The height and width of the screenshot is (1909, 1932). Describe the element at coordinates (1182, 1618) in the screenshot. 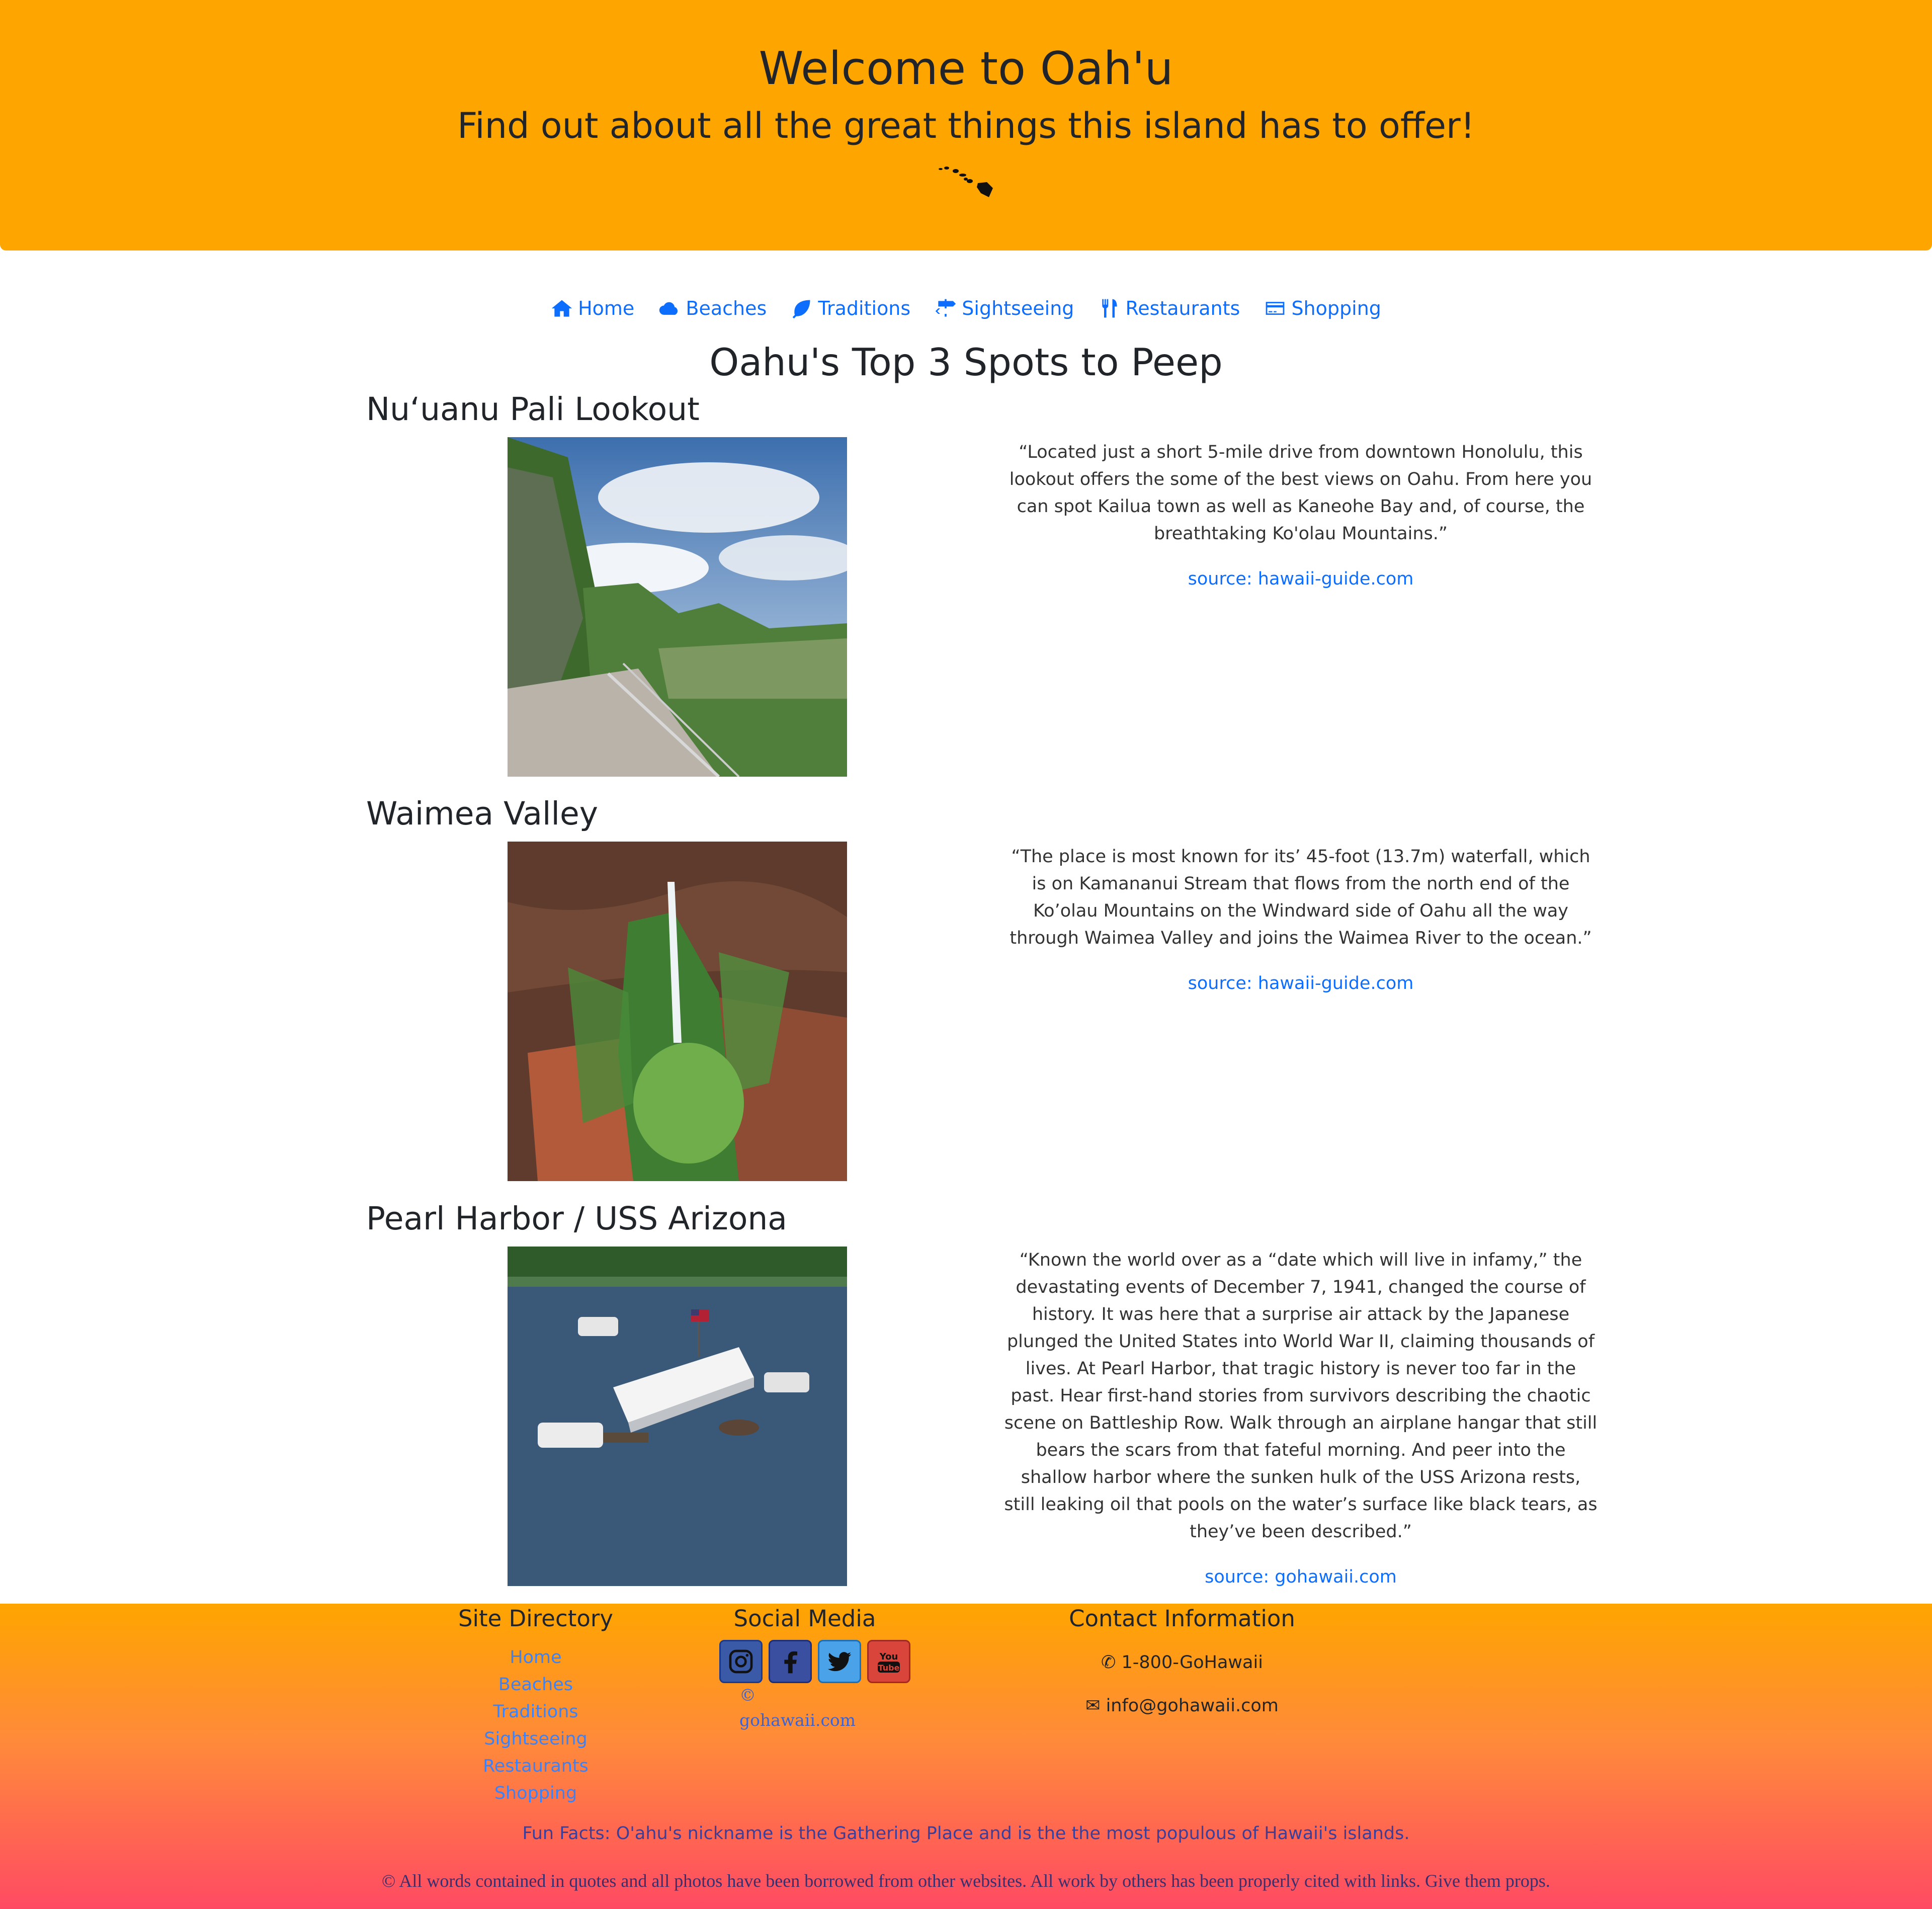

I see `footer-contact-title: Contact Information` at that location.